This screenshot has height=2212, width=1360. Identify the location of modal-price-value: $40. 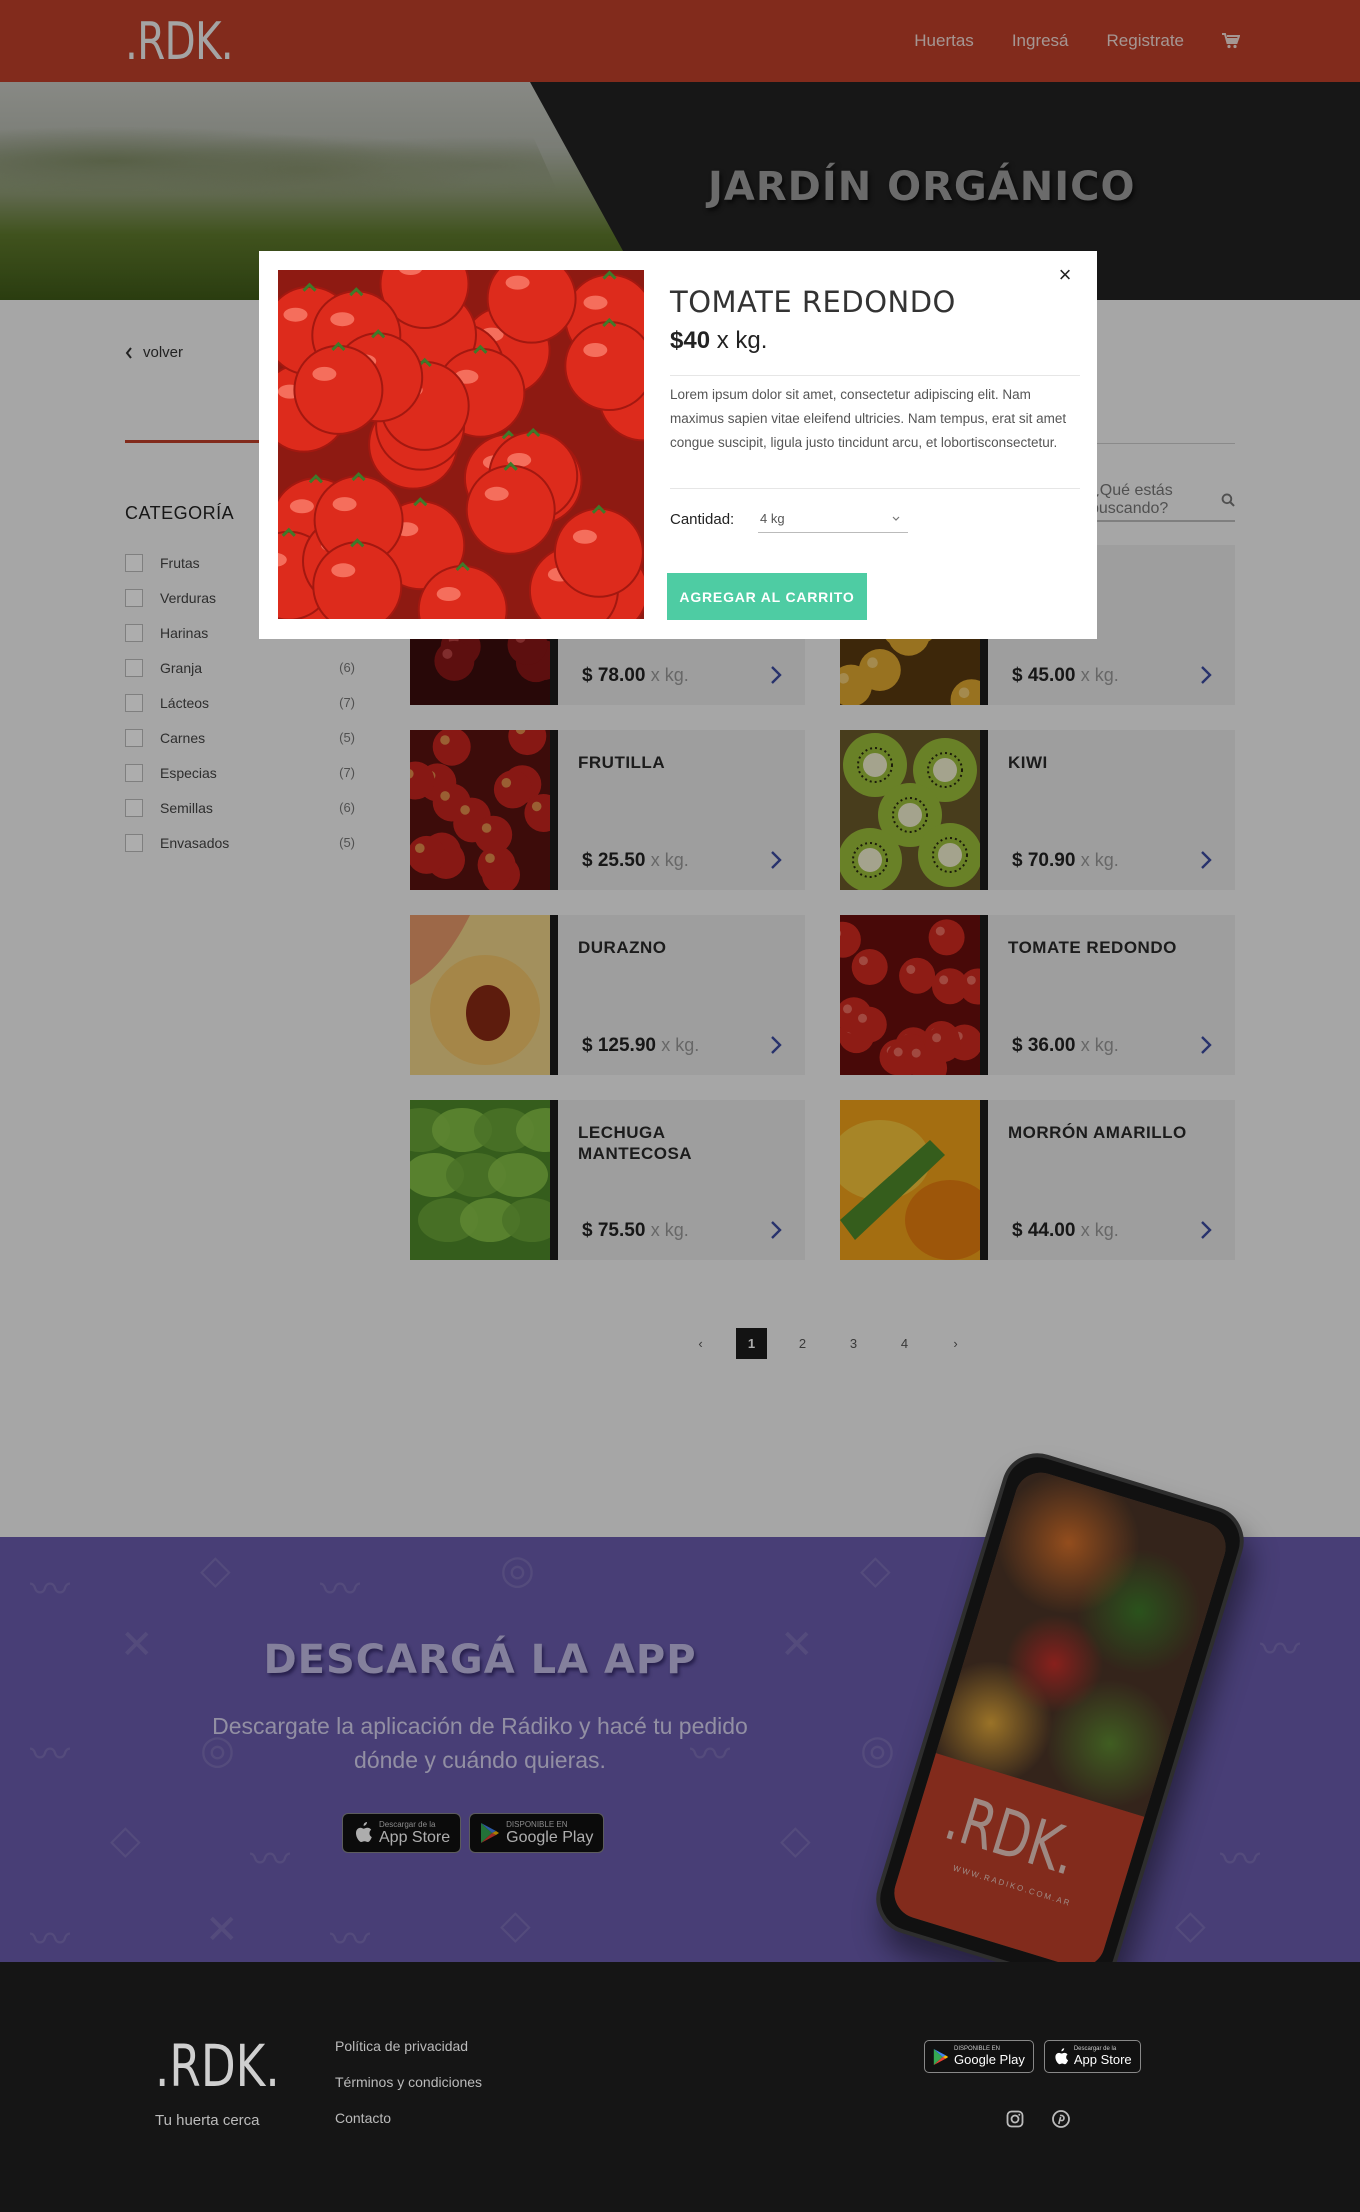
(690, 340).